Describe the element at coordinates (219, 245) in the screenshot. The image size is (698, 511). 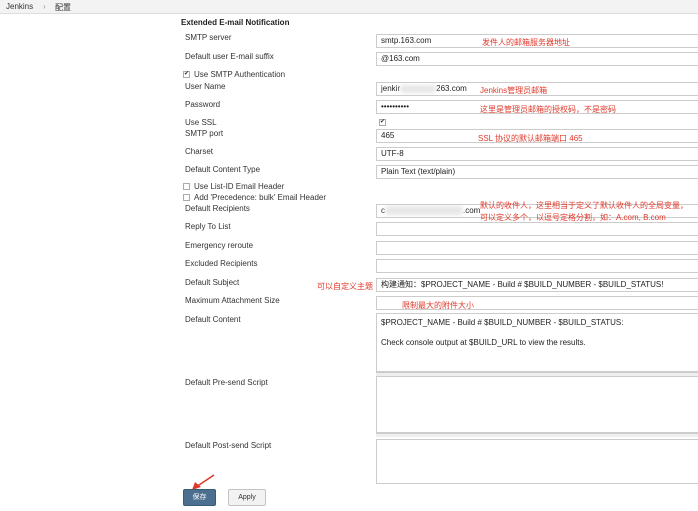
I see `emergency-reroute-label: Emergency reroute` at that location.